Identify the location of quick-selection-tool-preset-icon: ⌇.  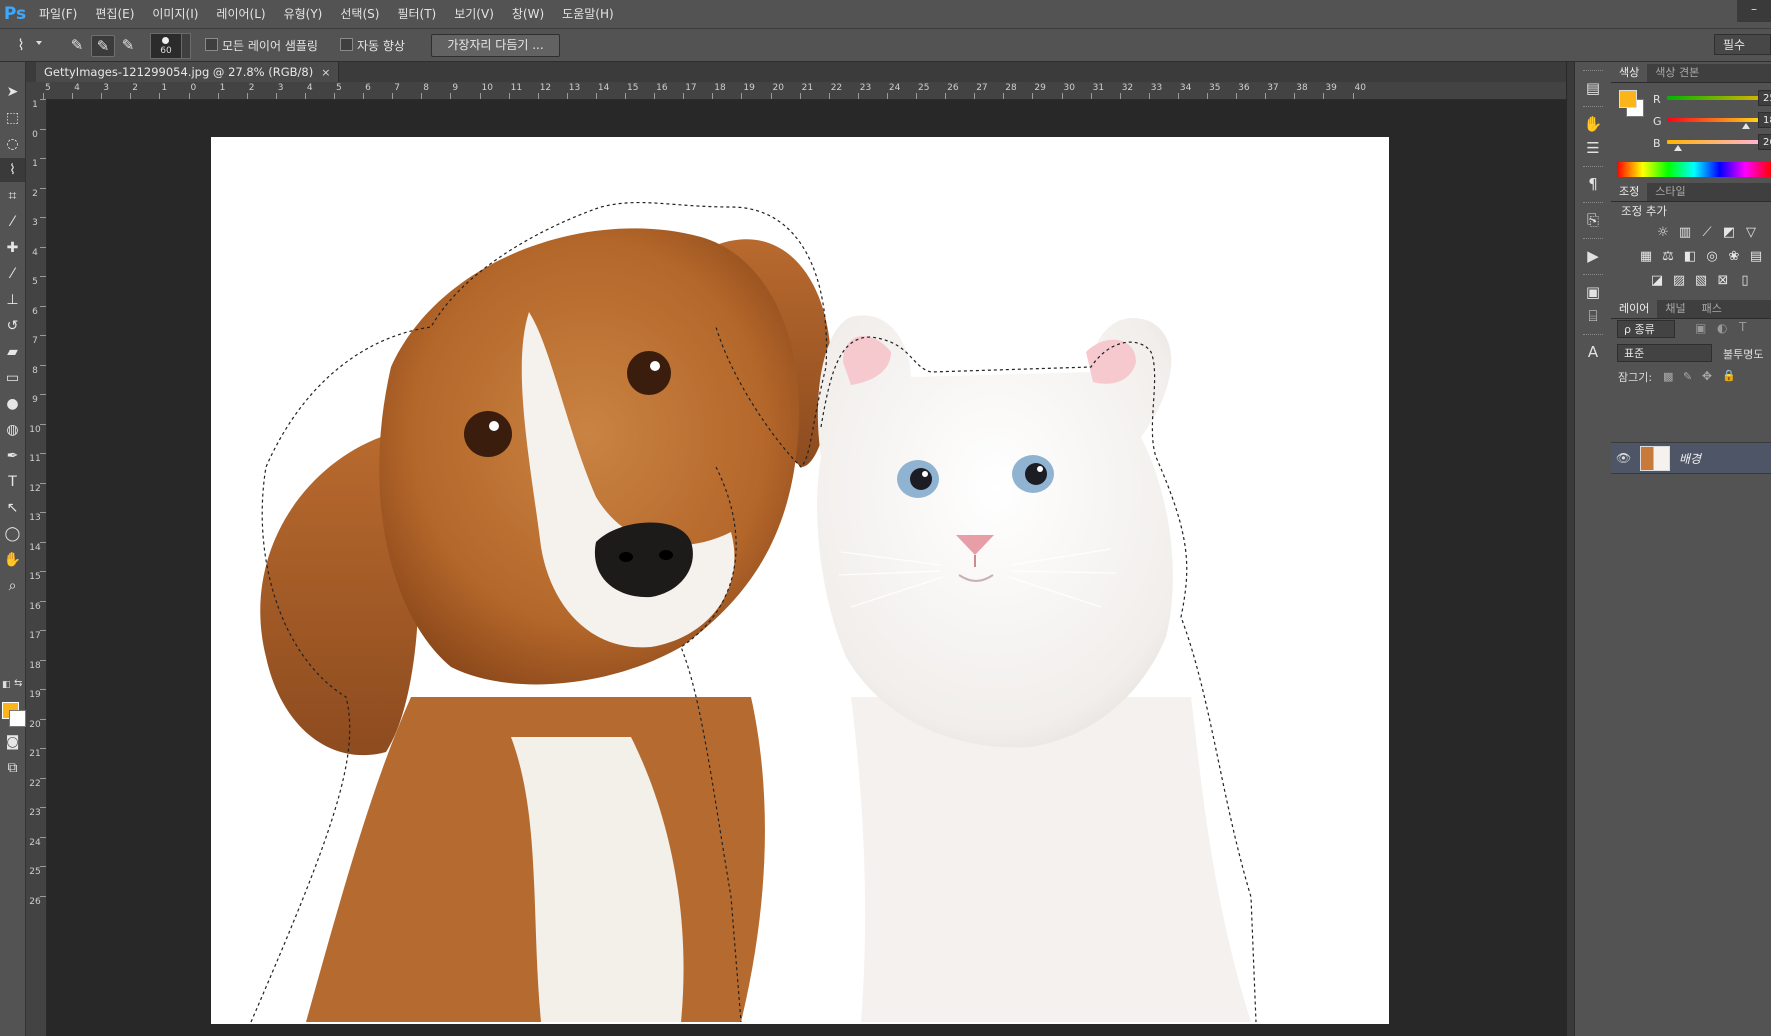
(21, 45).